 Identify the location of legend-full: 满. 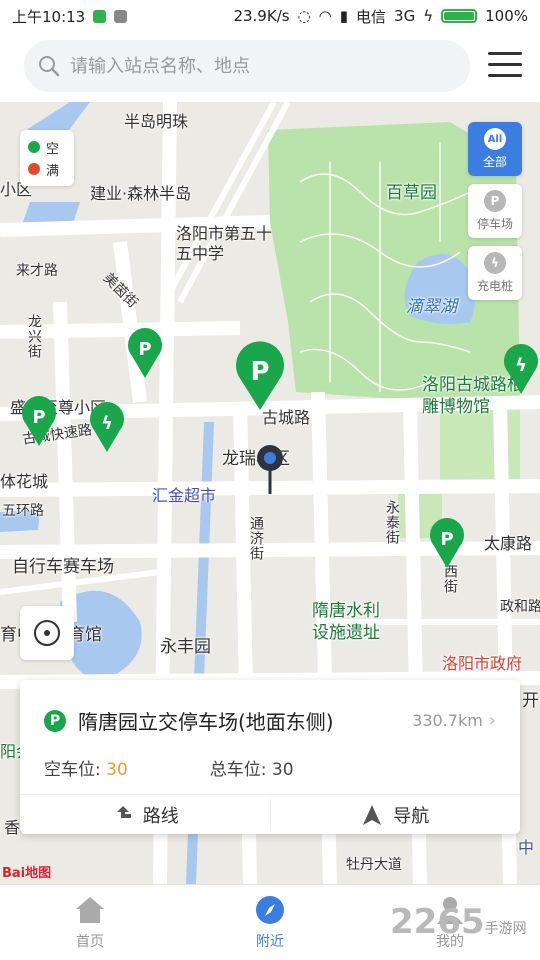
(47, 169).